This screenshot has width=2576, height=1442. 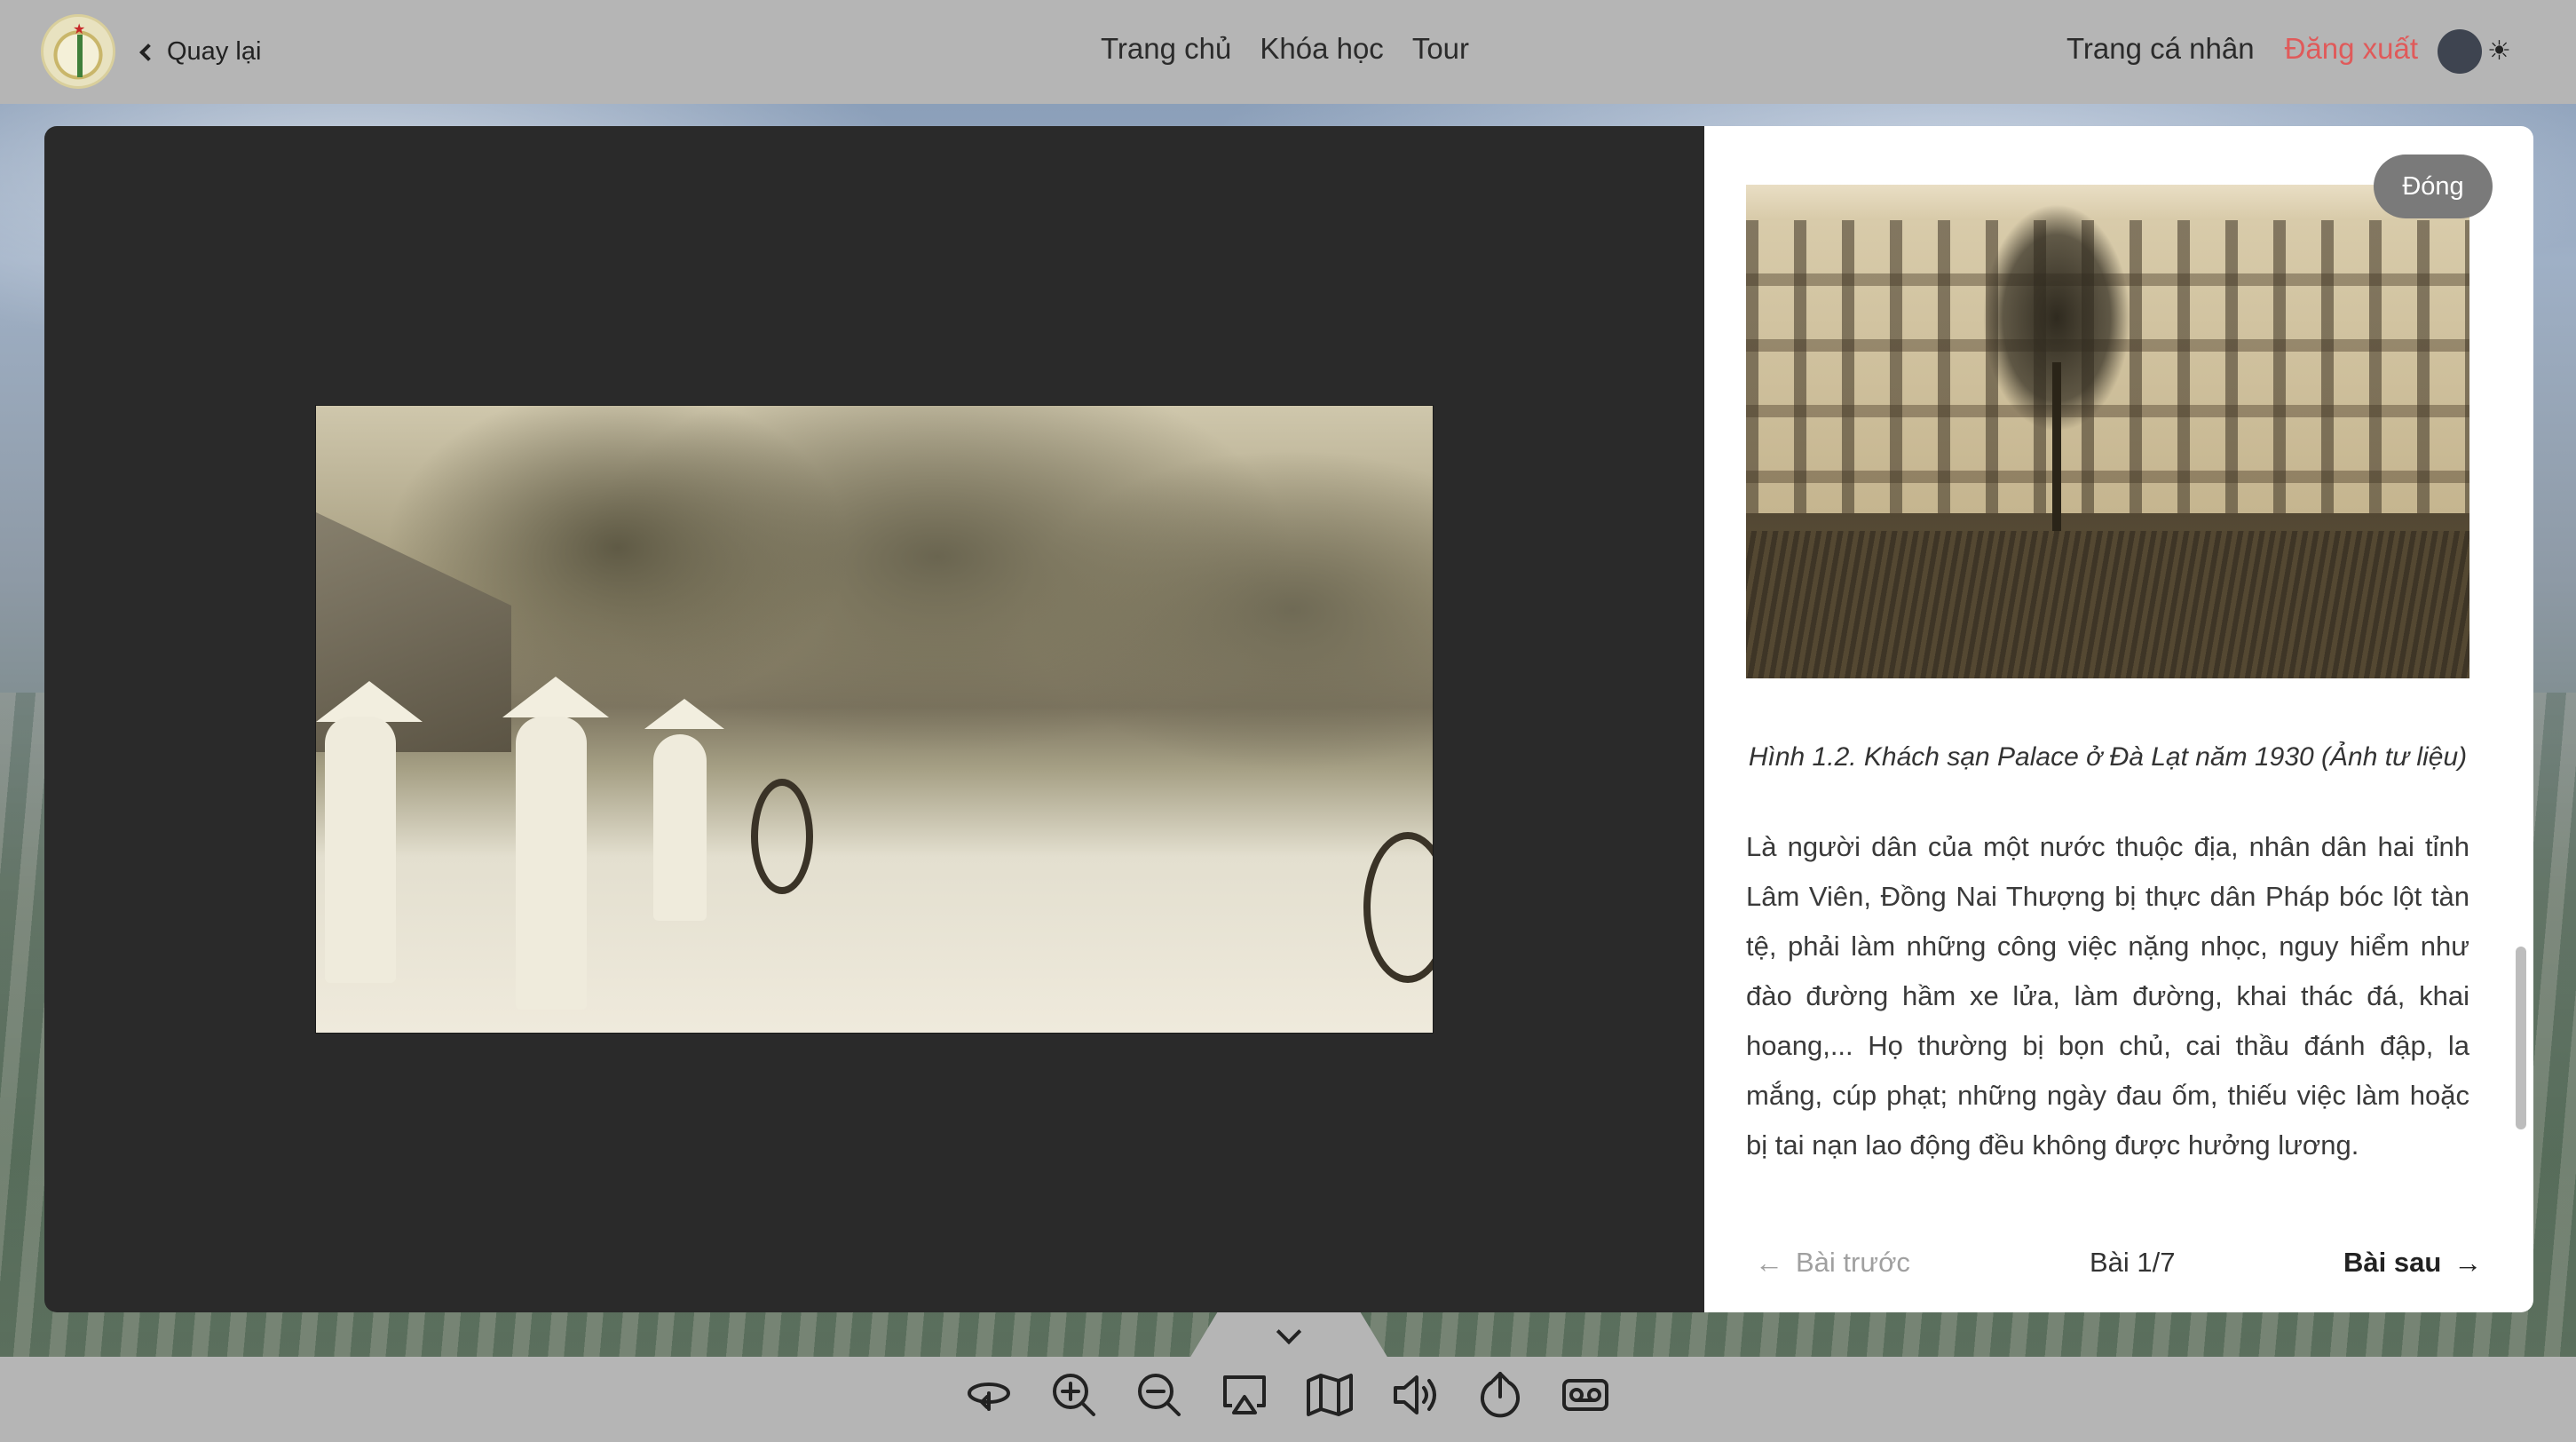 What do you see at coordinates (1321, 49) in the screenshot?
I see `nav-item-courses: Khóa học` at bounding box center [1321, 49].